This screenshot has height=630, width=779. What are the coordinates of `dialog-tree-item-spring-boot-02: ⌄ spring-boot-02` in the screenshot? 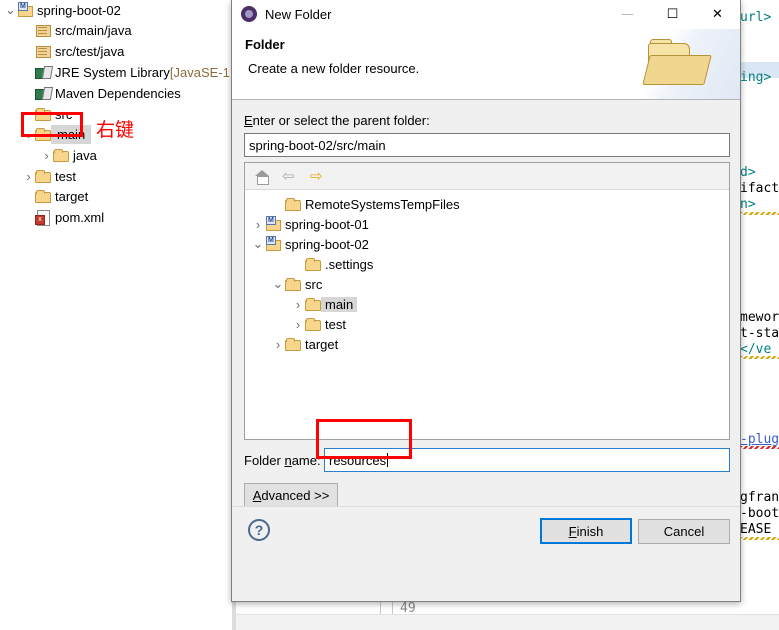 It's located at (312, 244).